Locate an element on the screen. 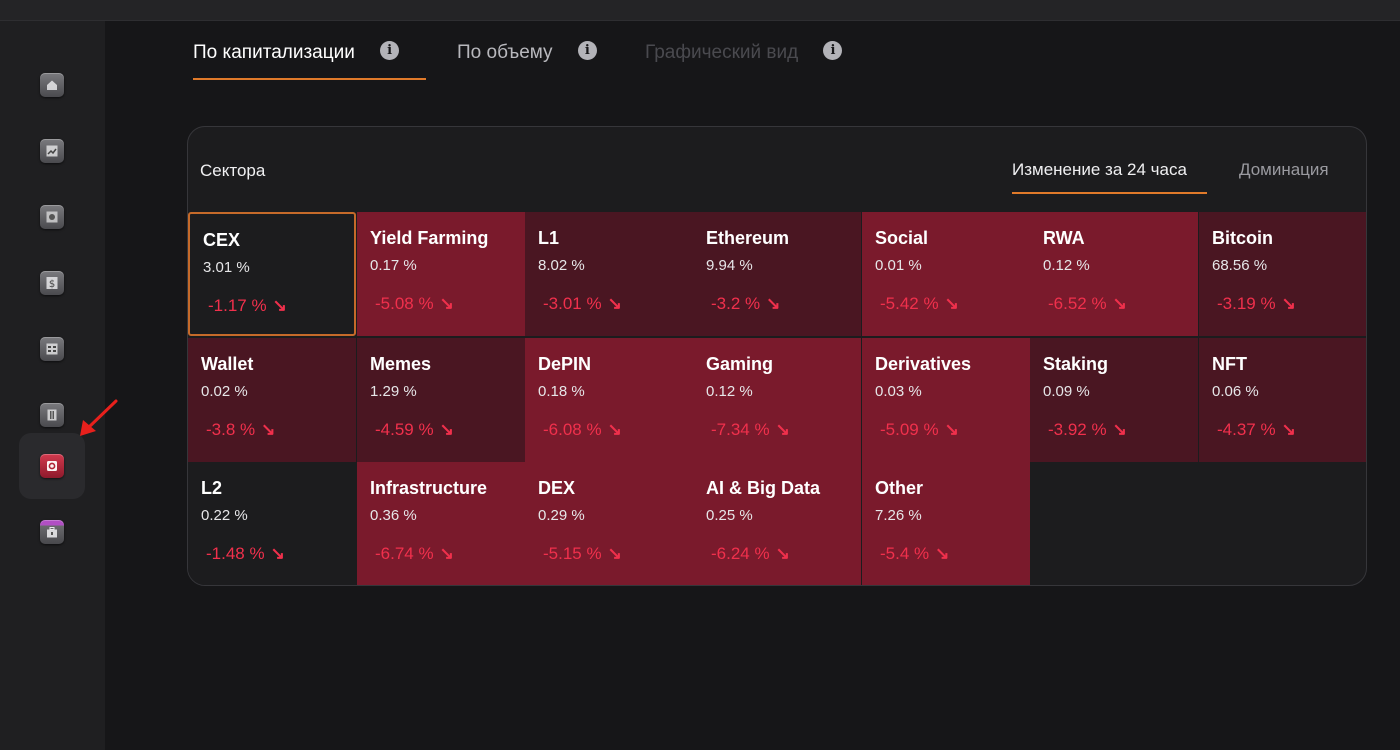 This screenshot has height=750, width=1400. sector-share: 3.01 % is located at coordinates (226, 267).